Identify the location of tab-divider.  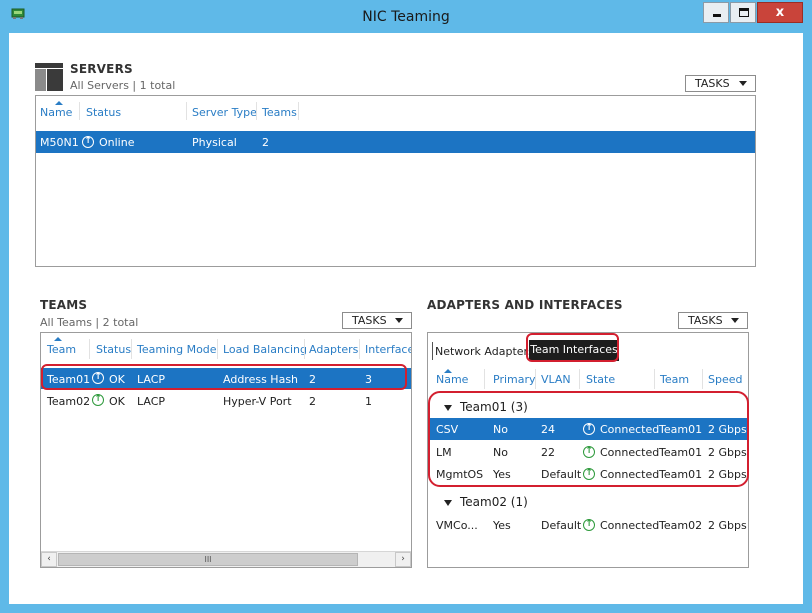
(432, 351).